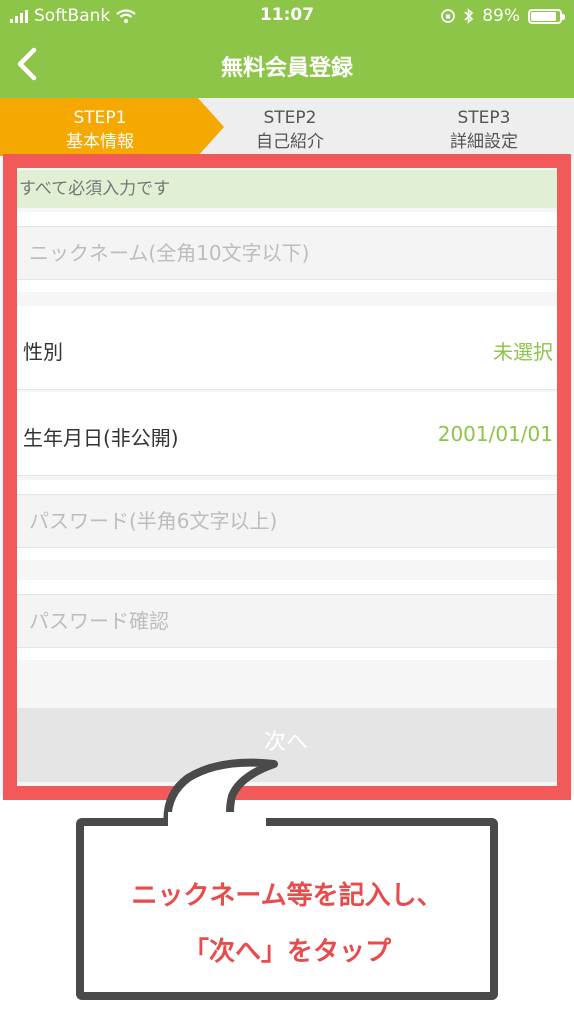  I want to click on nickname-input, so click(286, 253).